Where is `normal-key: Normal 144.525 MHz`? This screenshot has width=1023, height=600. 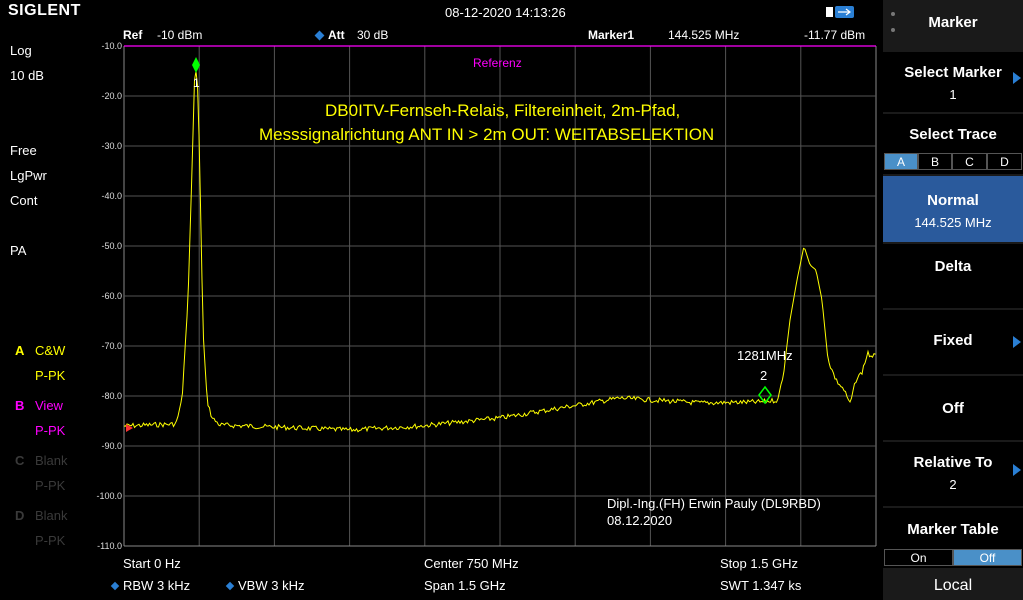
normal-key: Normal 144.525 MHz is located at coordinates (953, 209).